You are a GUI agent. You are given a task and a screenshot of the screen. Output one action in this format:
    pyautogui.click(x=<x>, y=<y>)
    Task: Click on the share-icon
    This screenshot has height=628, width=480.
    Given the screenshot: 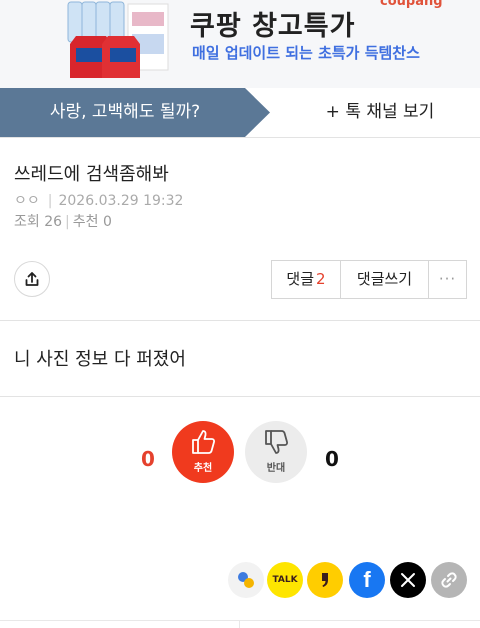 What is the action you would take?
    pyautogui.click(x=32, y=279)
    